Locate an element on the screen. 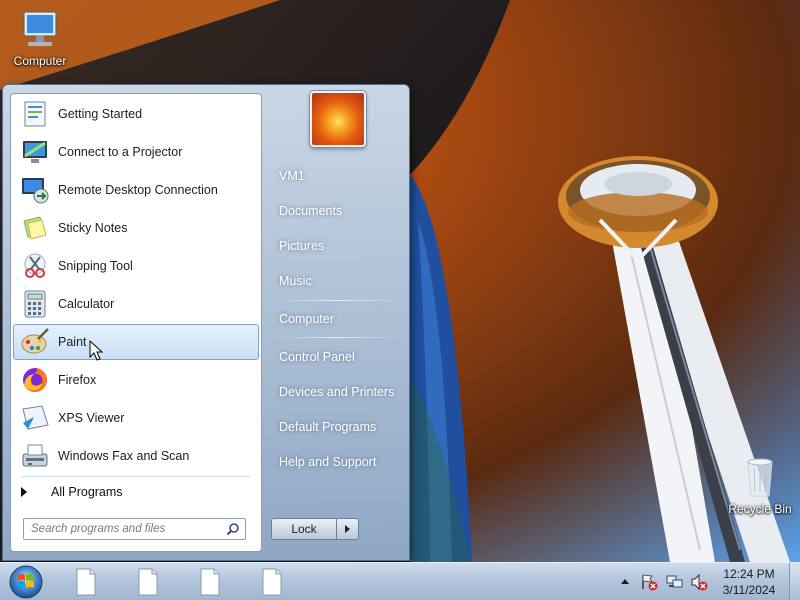 The image size is (800, 600). places-label: VM1 is located at coordinates (292, 176).